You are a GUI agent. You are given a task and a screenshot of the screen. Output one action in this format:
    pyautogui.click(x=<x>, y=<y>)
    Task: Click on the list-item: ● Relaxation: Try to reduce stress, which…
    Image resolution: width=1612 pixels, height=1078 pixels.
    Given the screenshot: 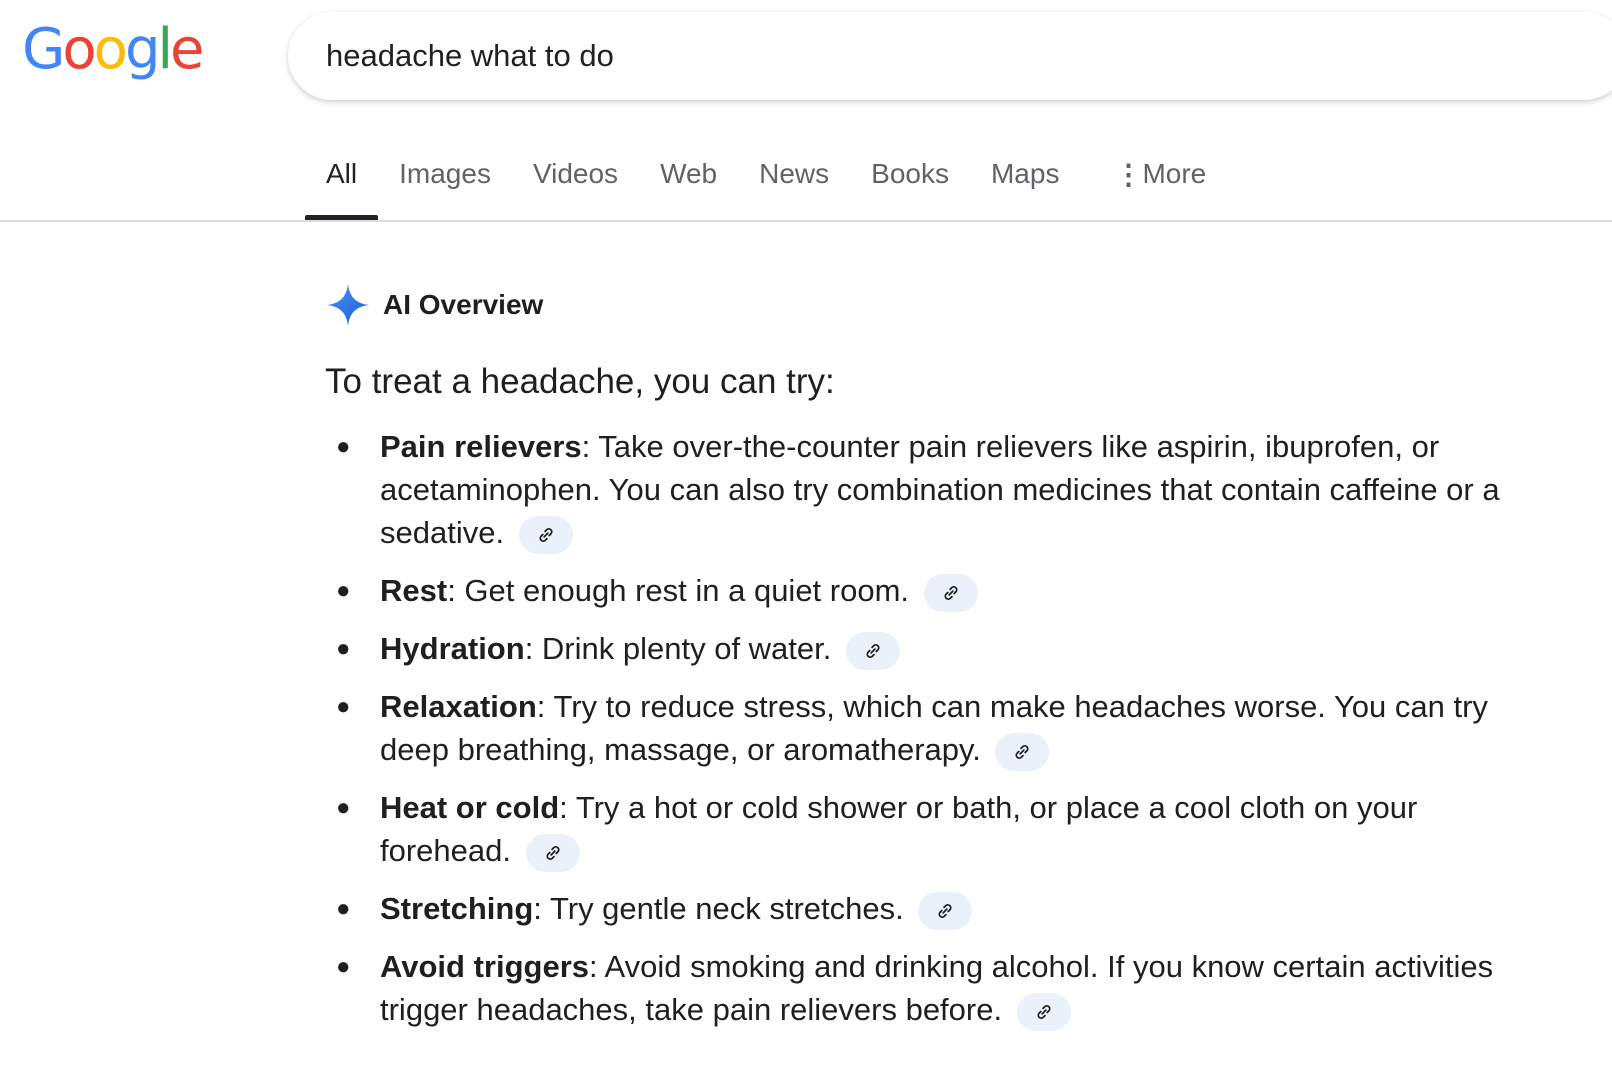 What is the action you would take?
    pyautogui.click(x=941, y=728)
    